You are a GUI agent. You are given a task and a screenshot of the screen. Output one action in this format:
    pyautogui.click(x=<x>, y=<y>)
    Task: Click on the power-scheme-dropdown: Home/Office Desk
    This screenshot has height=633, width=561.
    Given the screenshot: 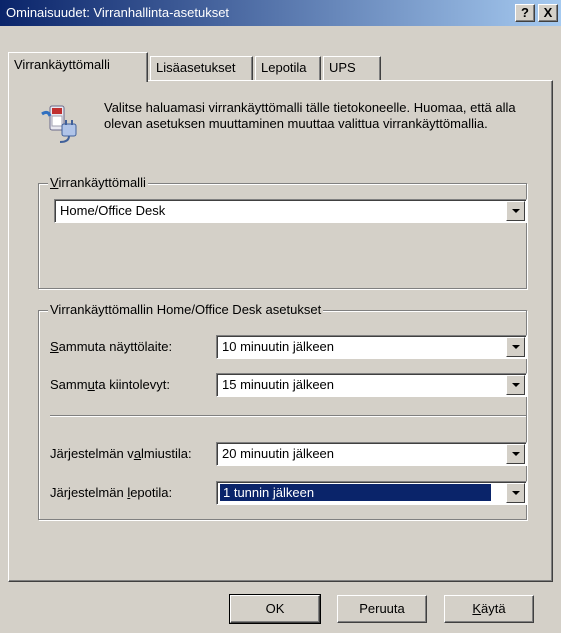 What is the action you would take?
    pyautogui.click(x=290, y=211)
    